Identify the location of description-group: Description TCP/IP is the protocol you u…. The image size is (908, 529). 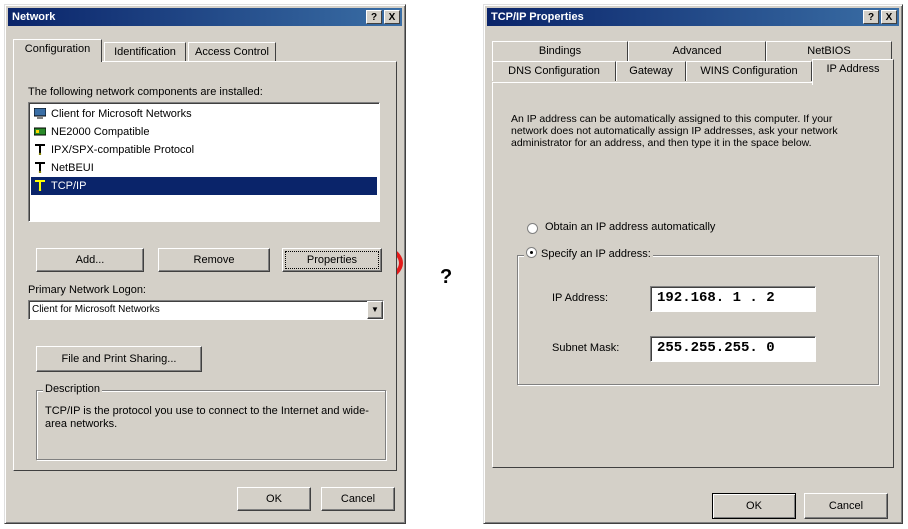
(211, 421).